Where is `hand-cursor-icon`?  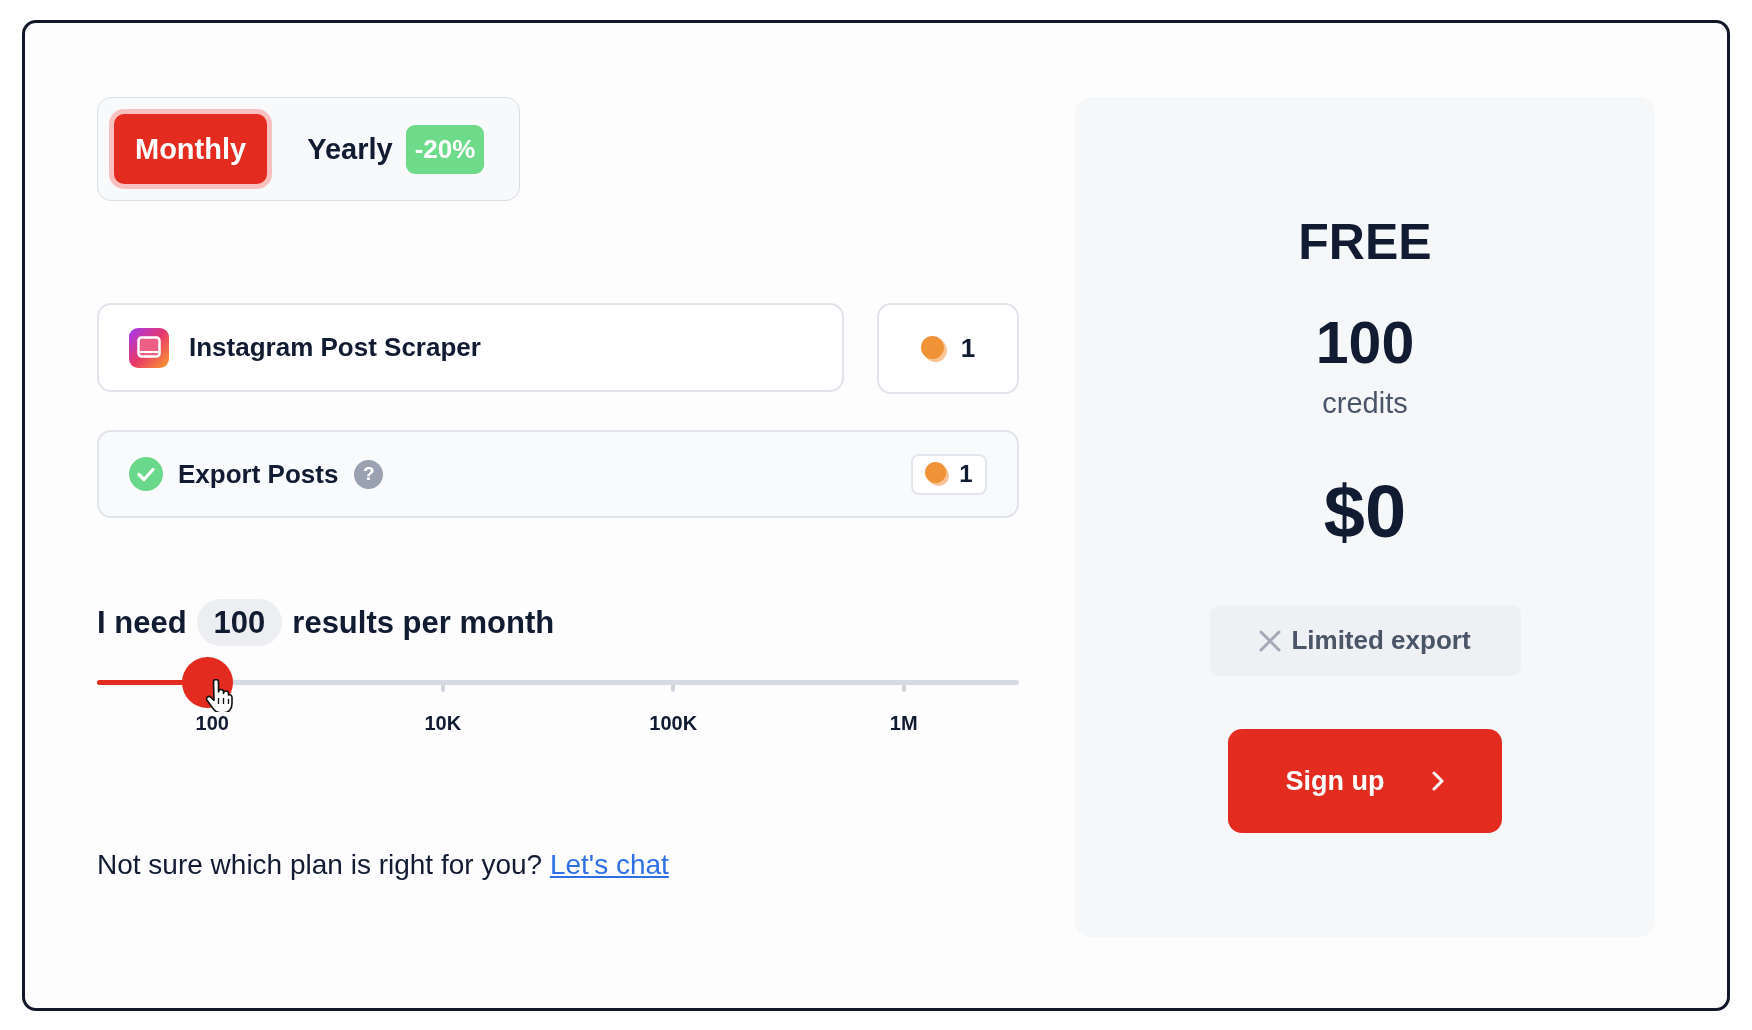
hand-cursor-icon is located at coordinates (218, 695).